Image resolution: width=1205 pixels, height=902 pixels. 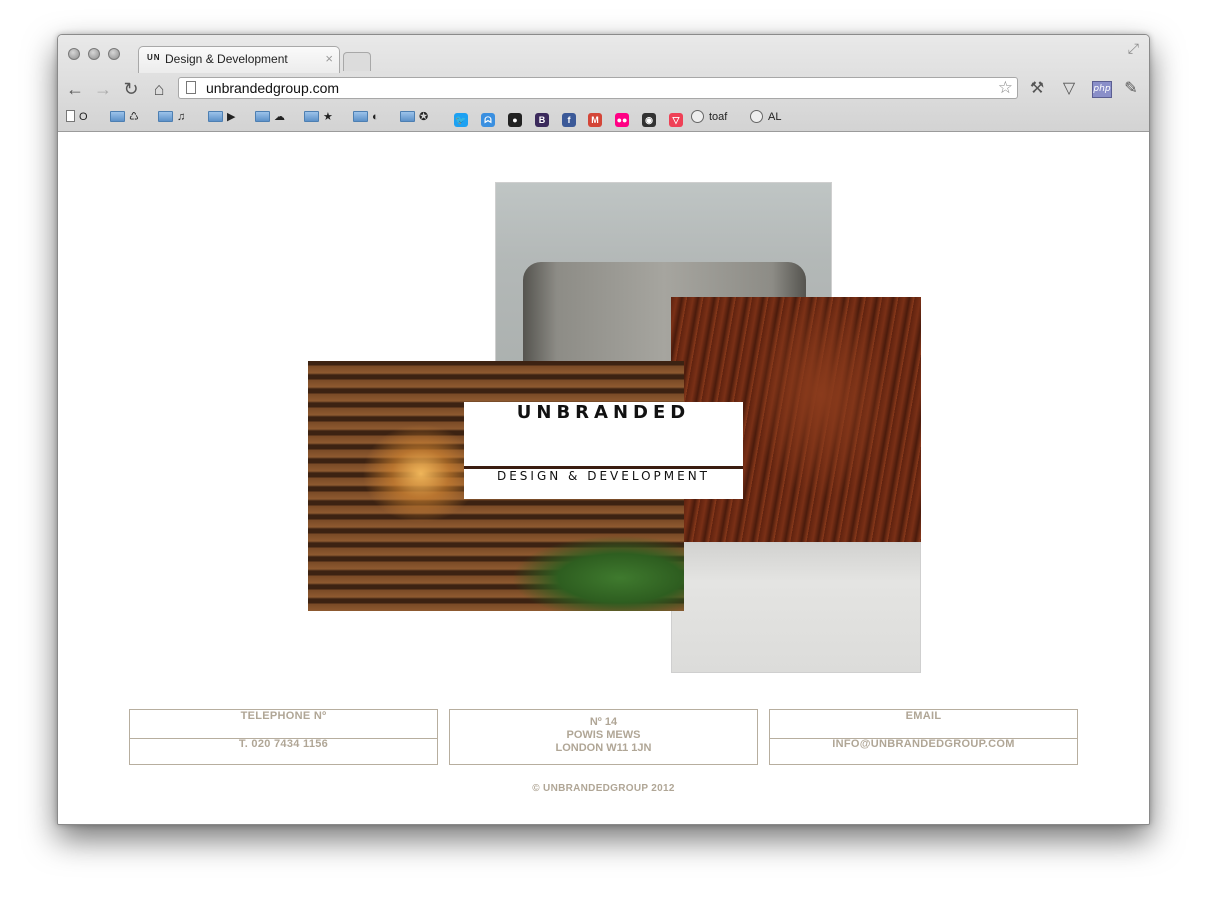 I want to click on brand-logo: UNBRANDED, so click(x=603, y=434).